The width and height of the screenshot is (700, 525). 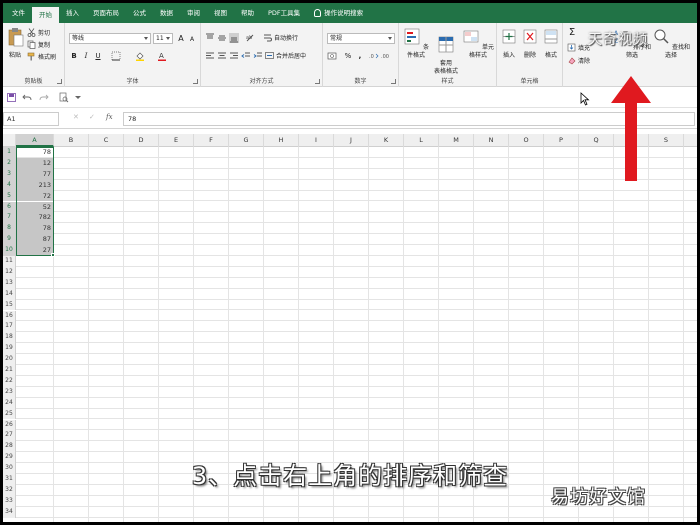 I want to click on font-launcher-icon, so click(x=195, y=81).